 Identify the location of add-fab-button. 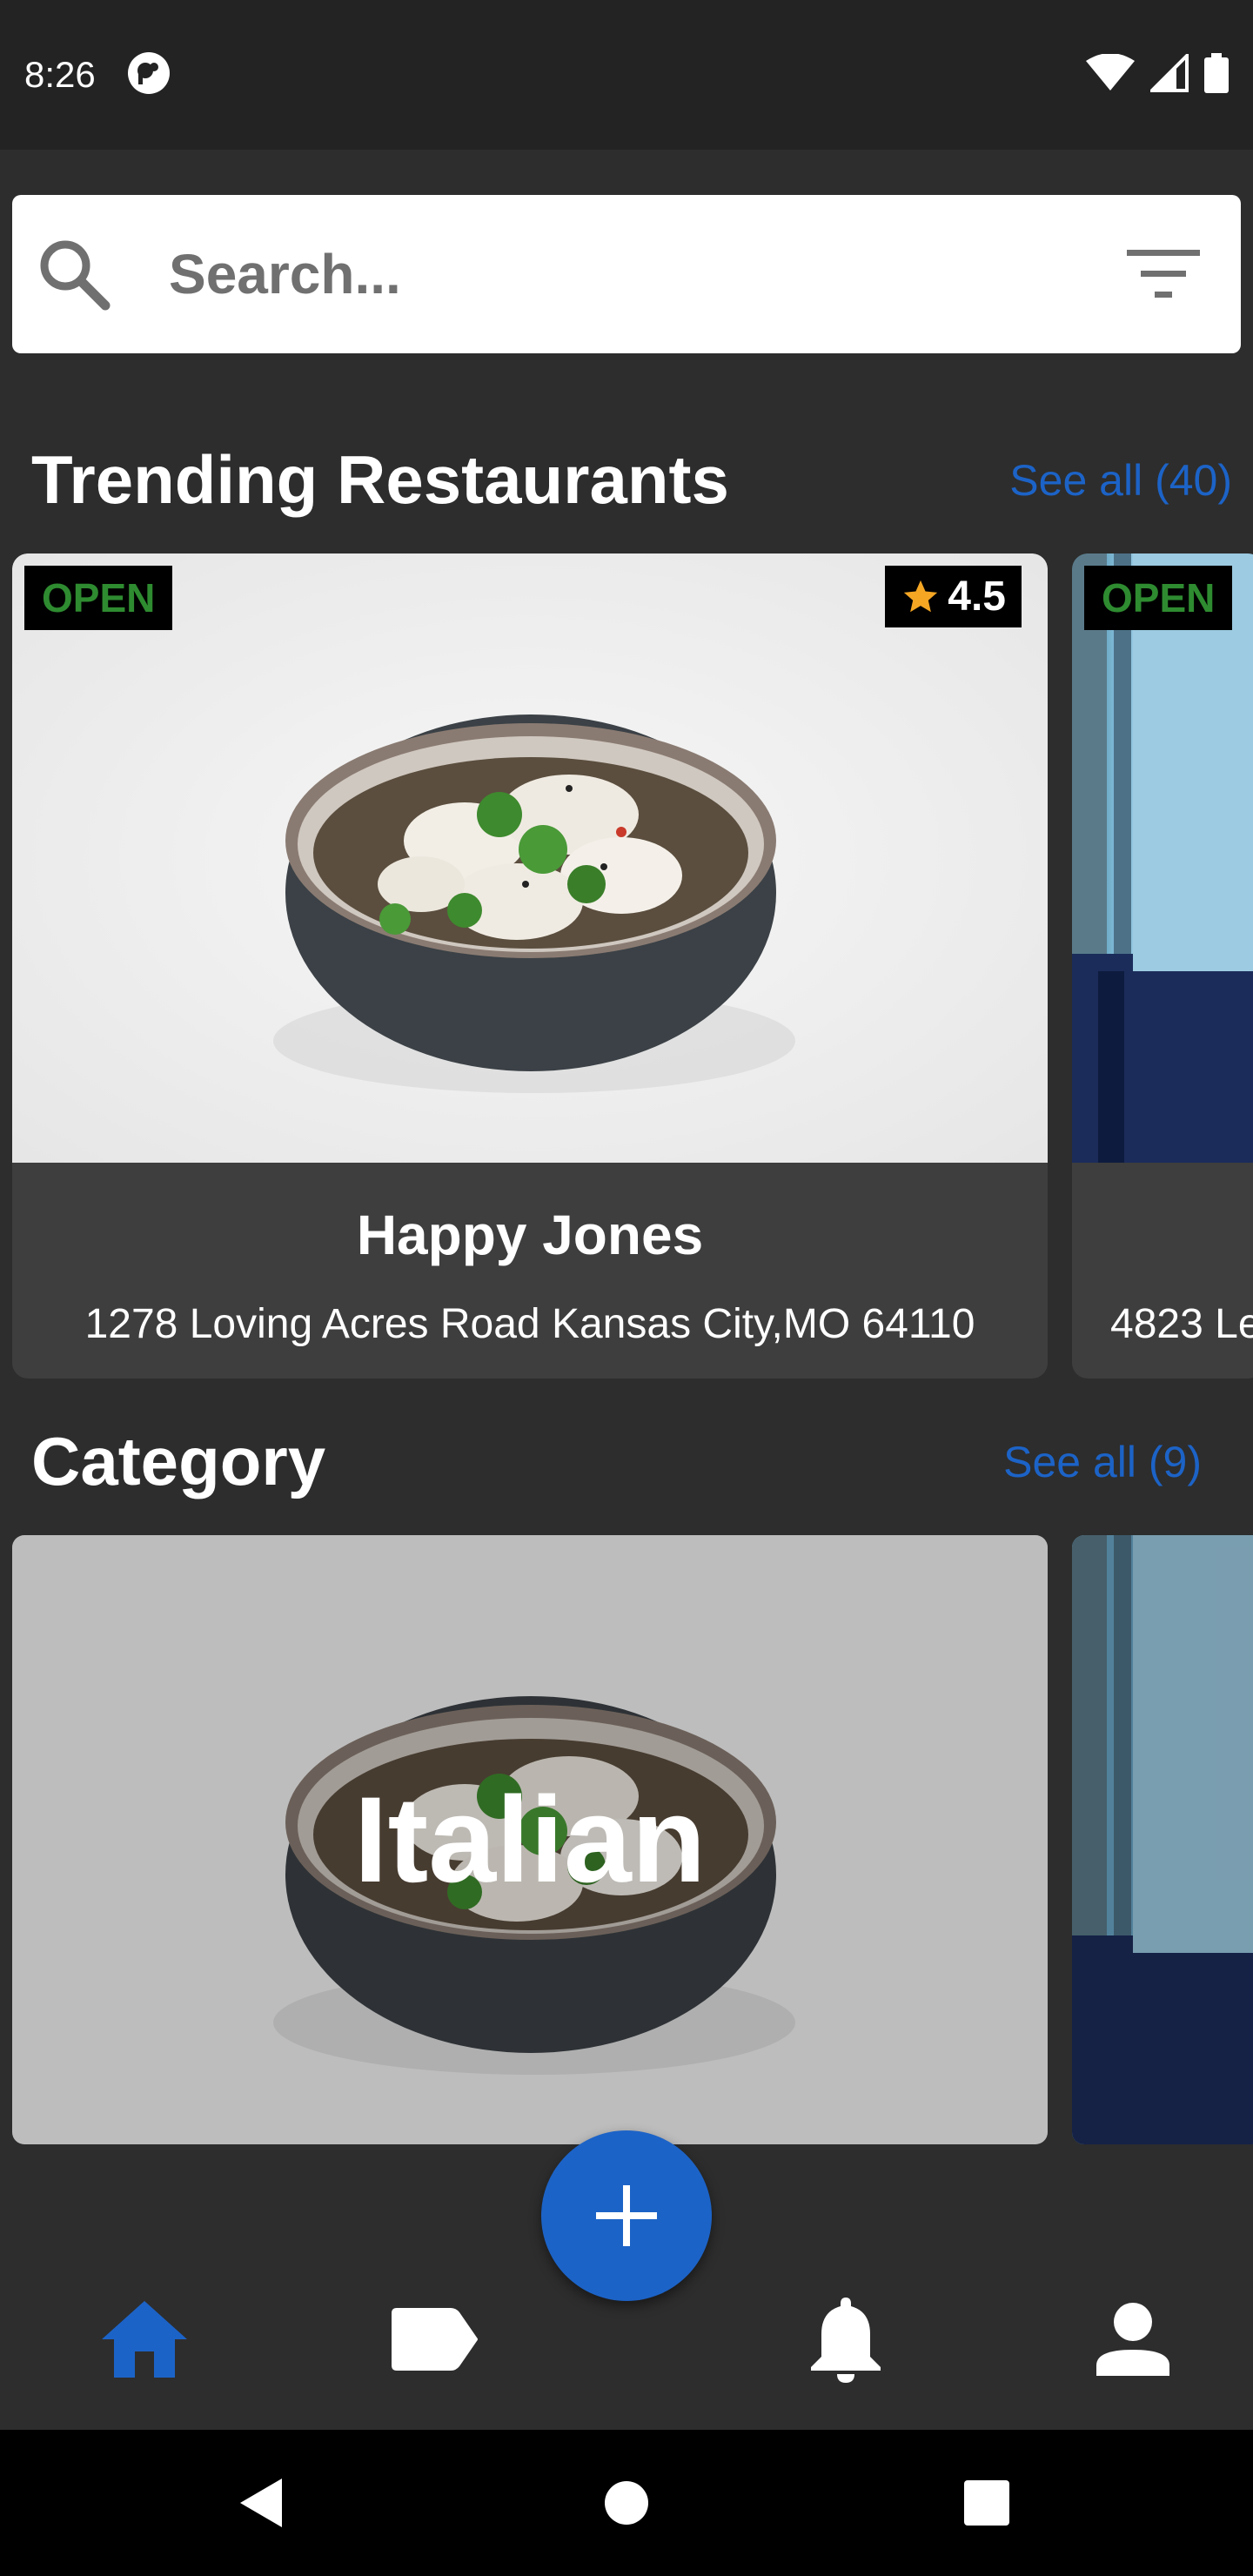
(626, 2215).